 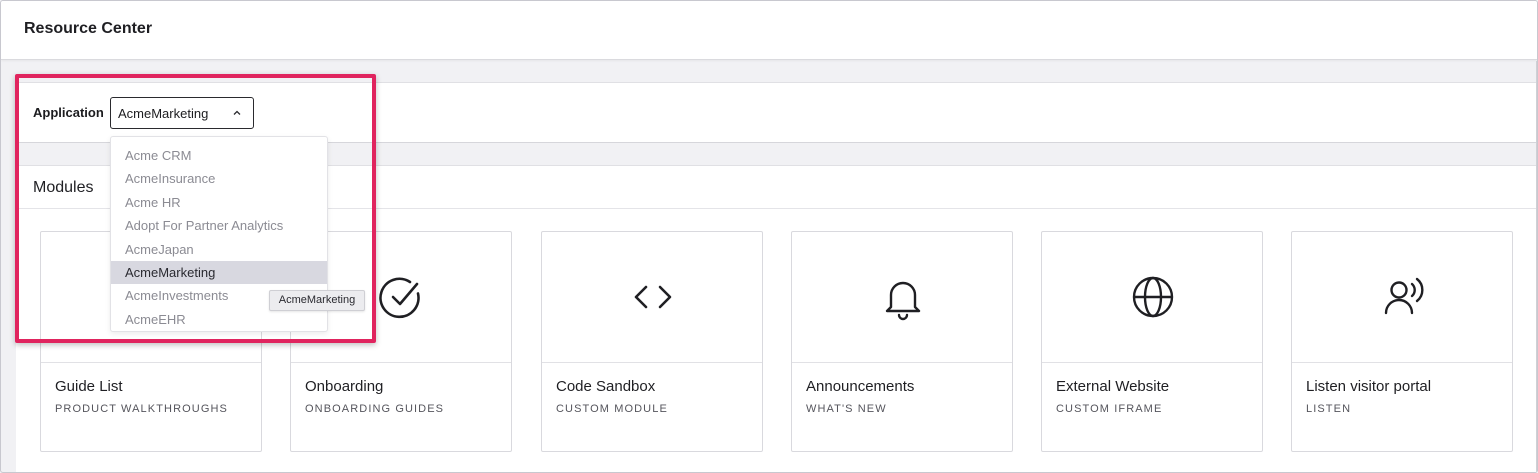 I want to click on card-name: Listen visitor portal, so click(x=1369, y=386).